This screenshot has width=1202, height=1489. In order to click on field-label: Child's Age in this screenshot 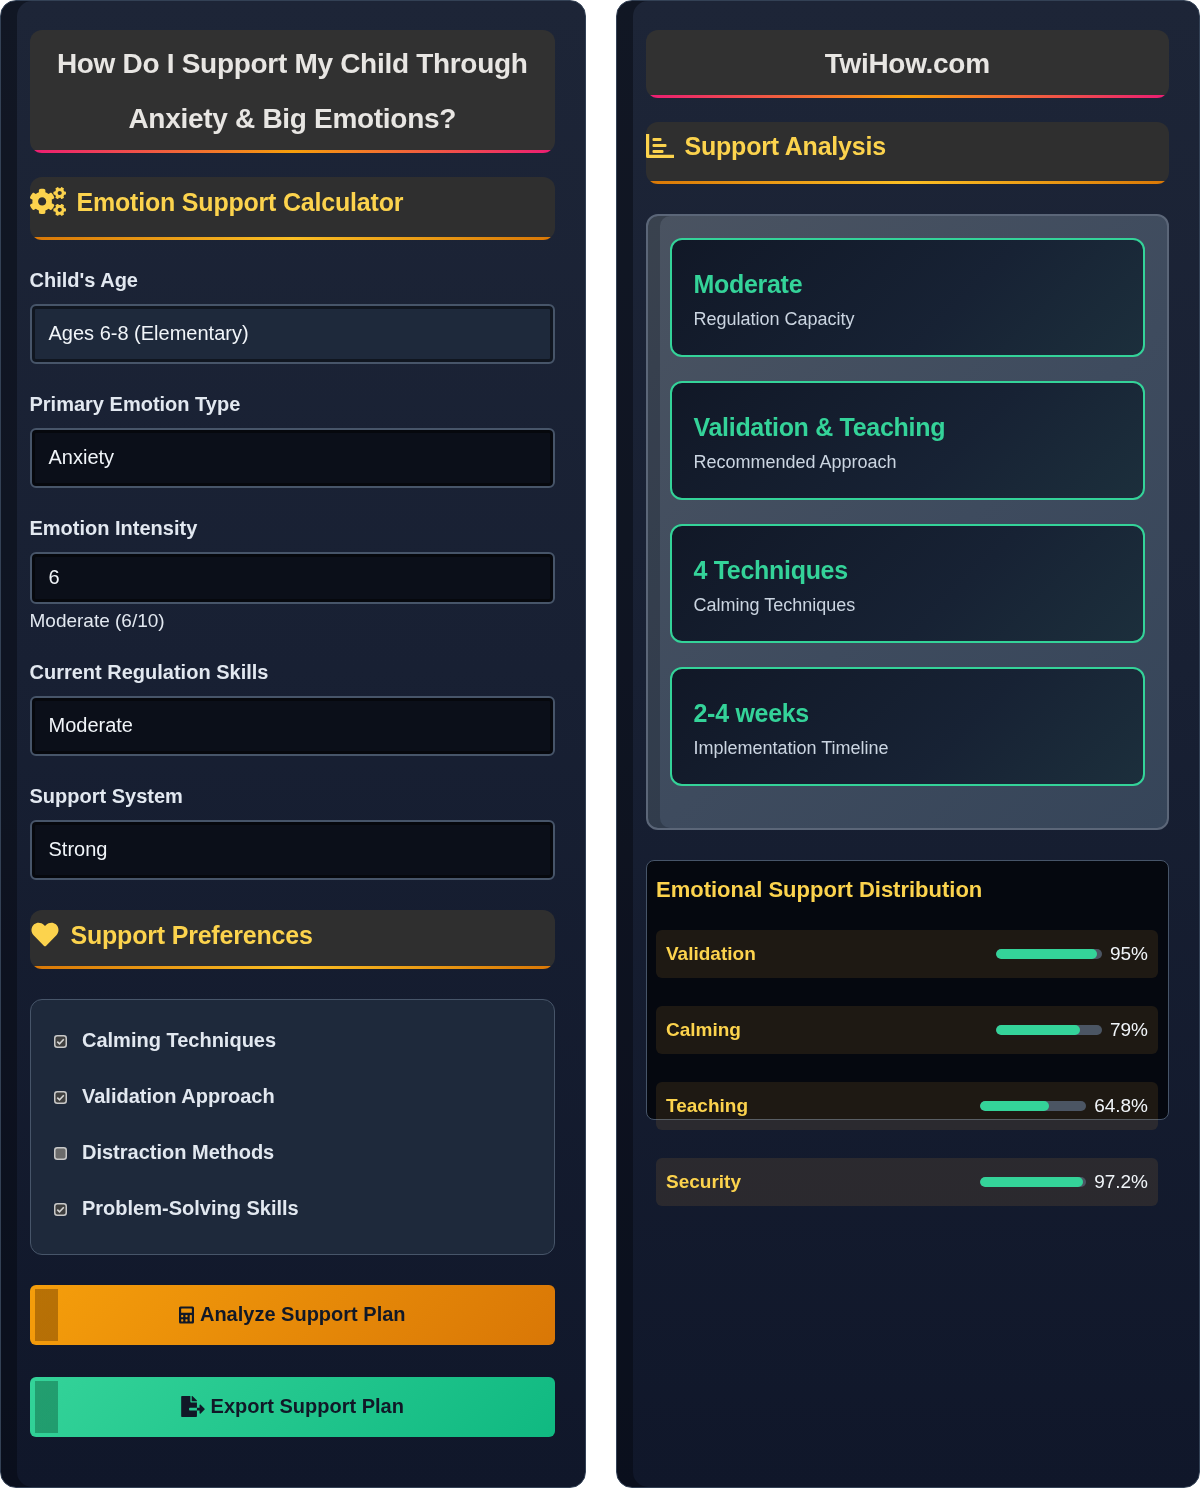, I will do `click(84, 279)`.